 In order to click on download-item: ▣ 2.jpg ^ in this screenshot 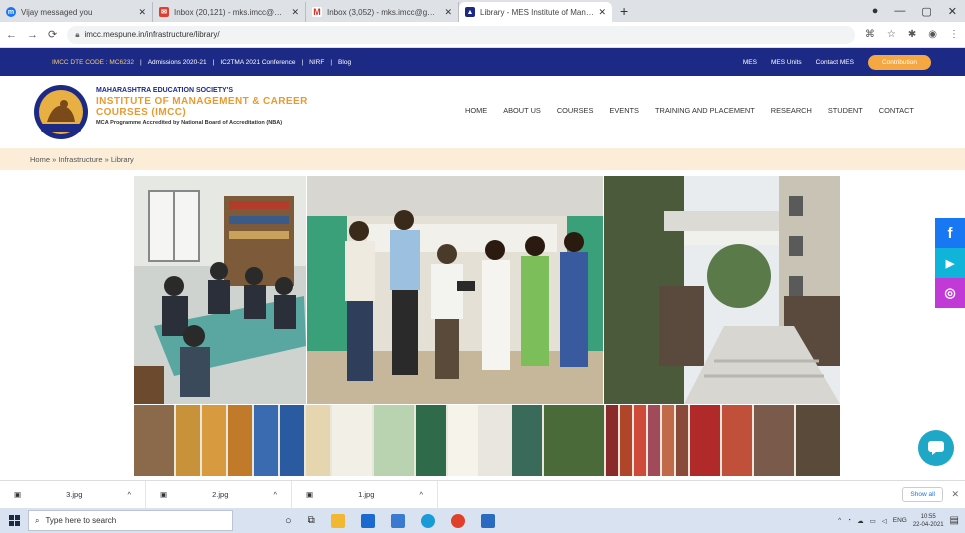, I will do `click(219, 494)`.